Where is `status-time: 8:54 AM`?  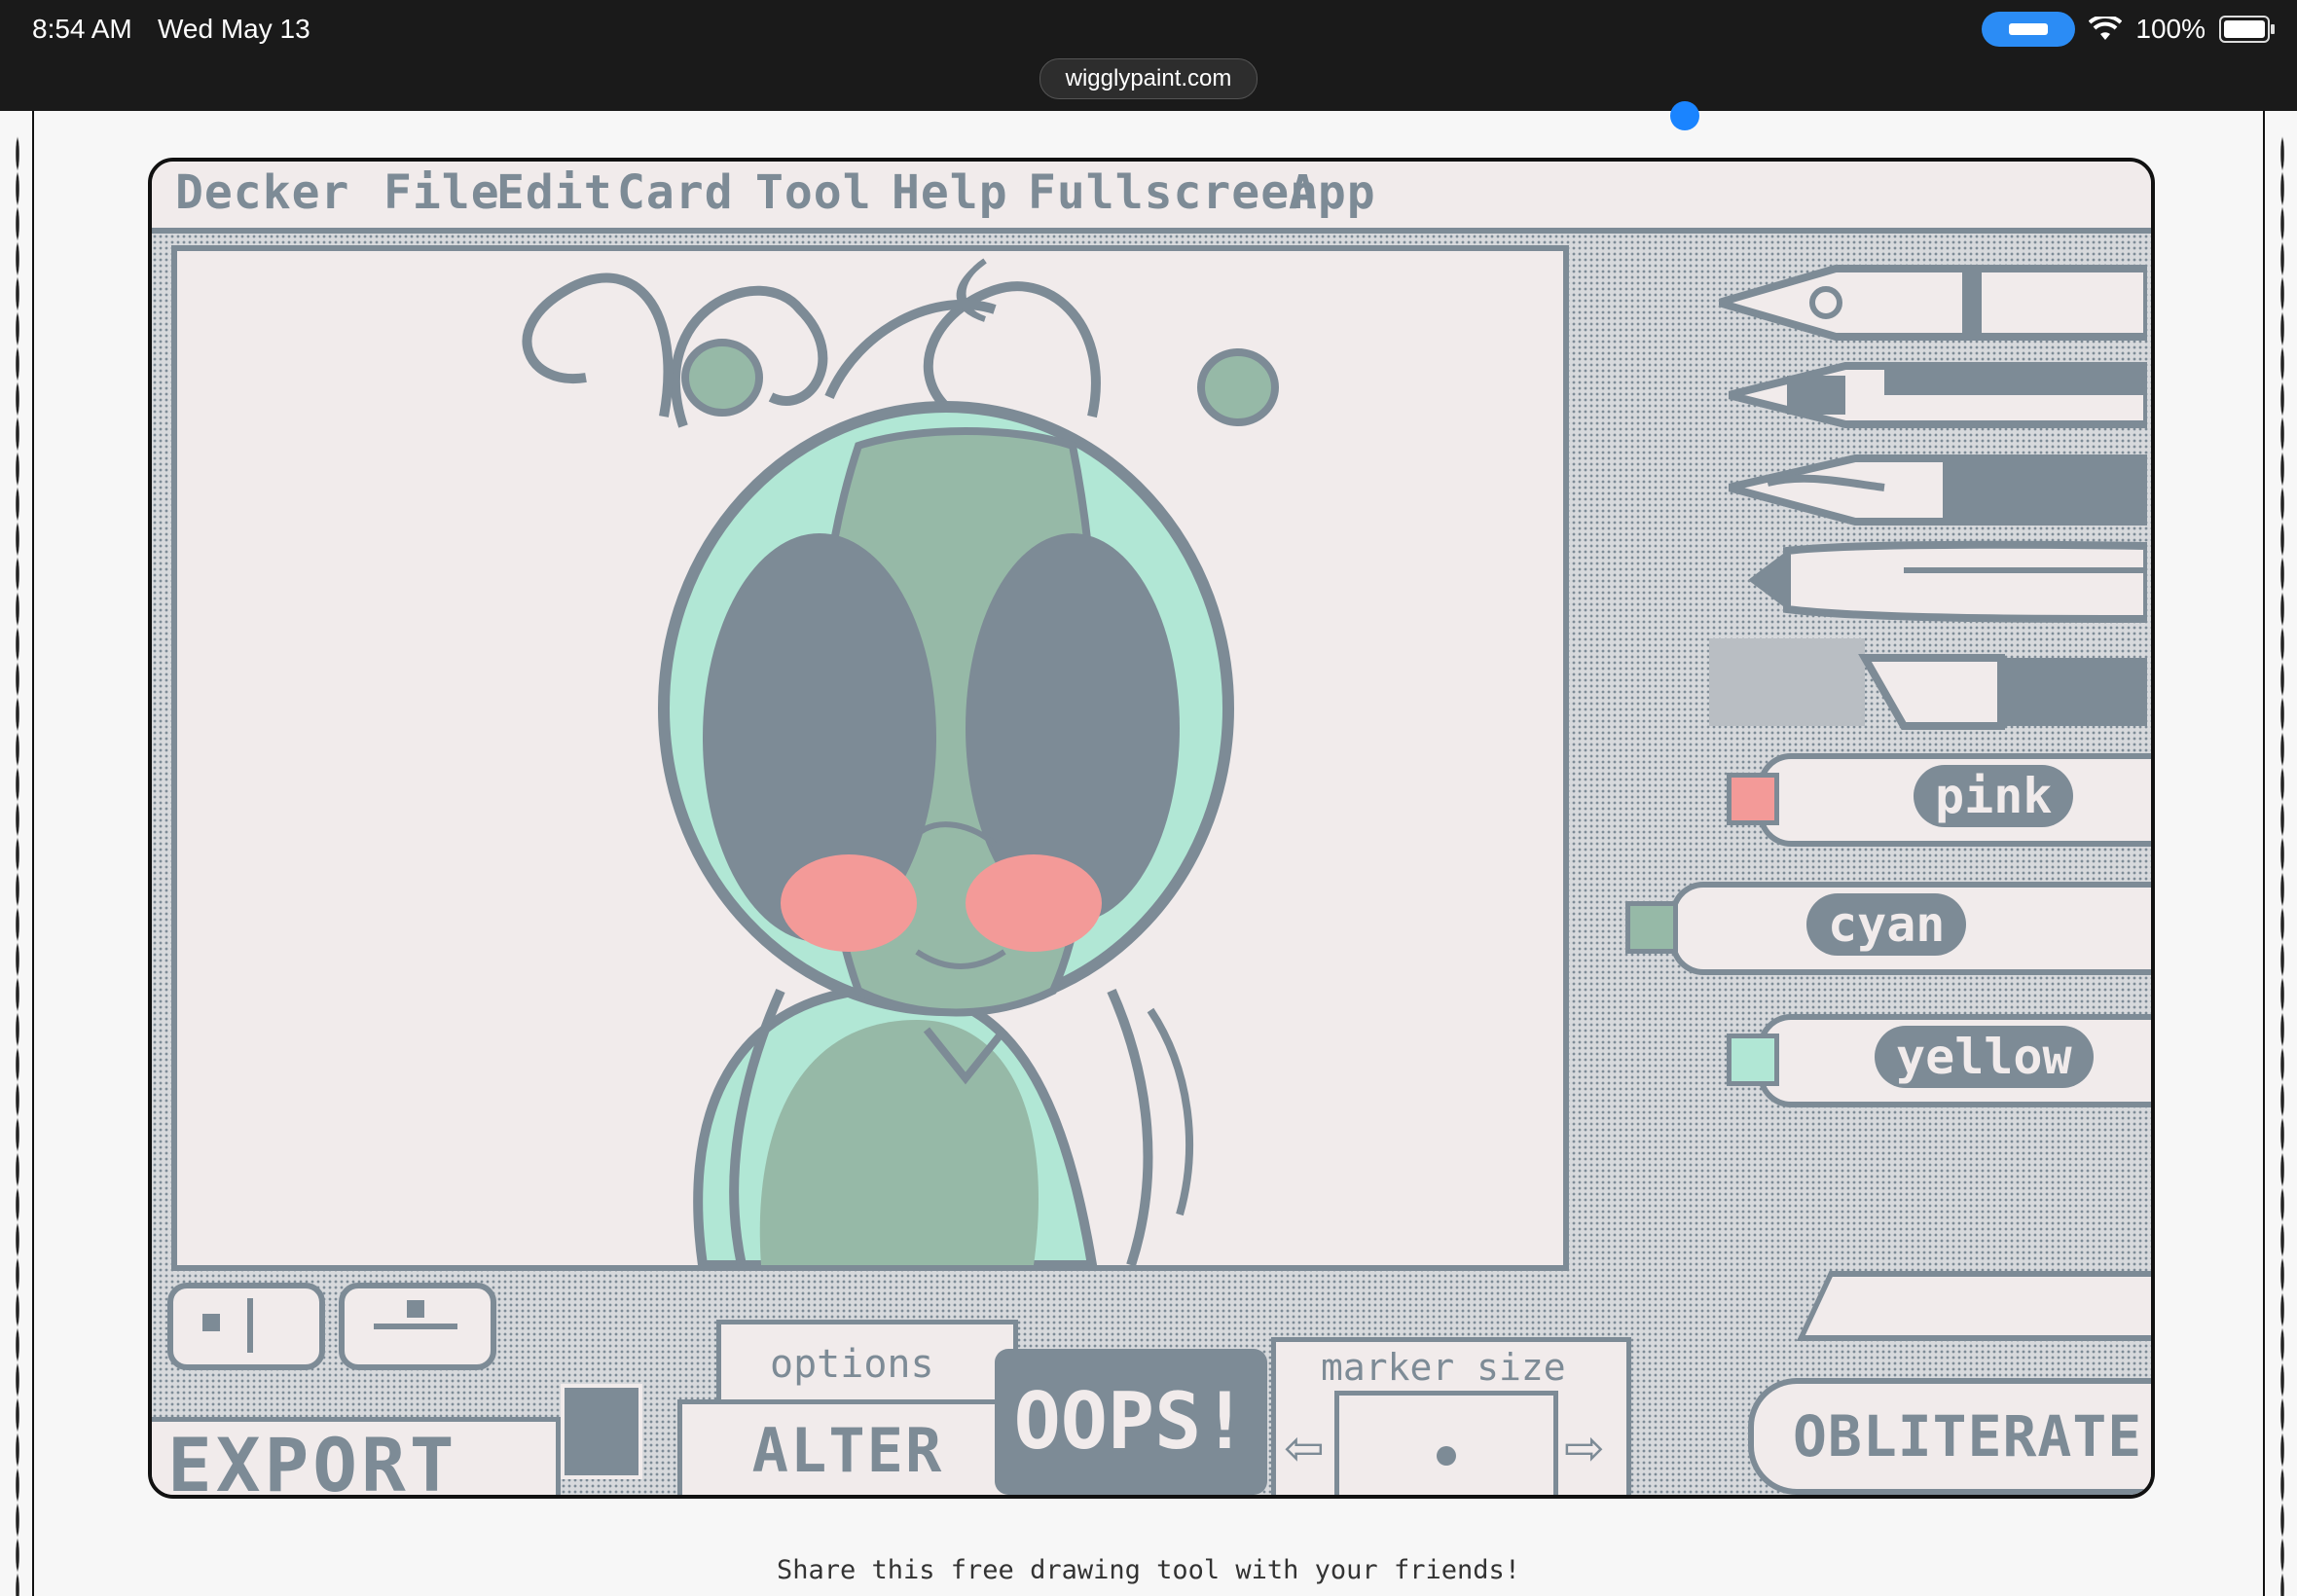
status-time: 8:54 AM is located at coordinates (82, 29).